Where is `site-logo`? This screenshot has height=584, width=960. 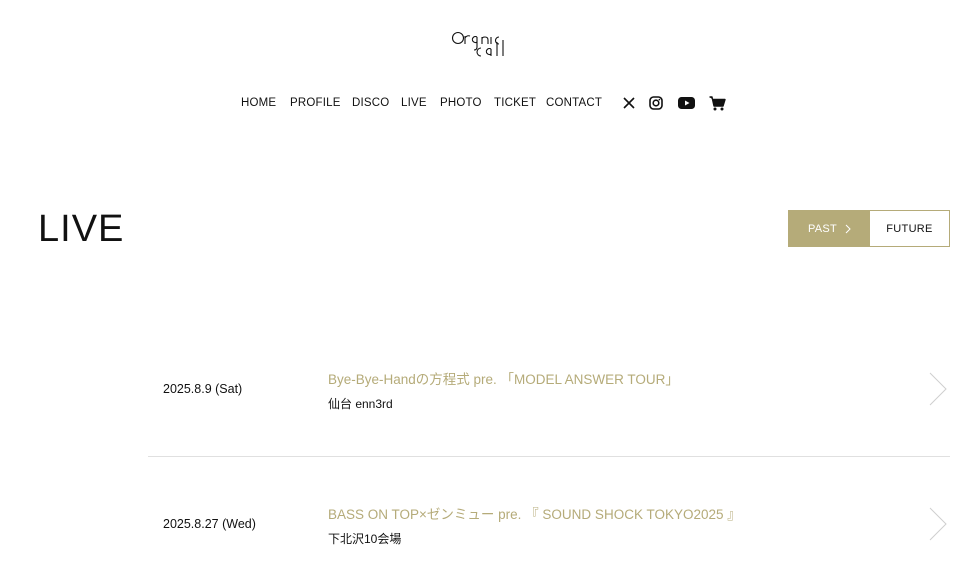 site-logo is located at coordinates (479, 43).